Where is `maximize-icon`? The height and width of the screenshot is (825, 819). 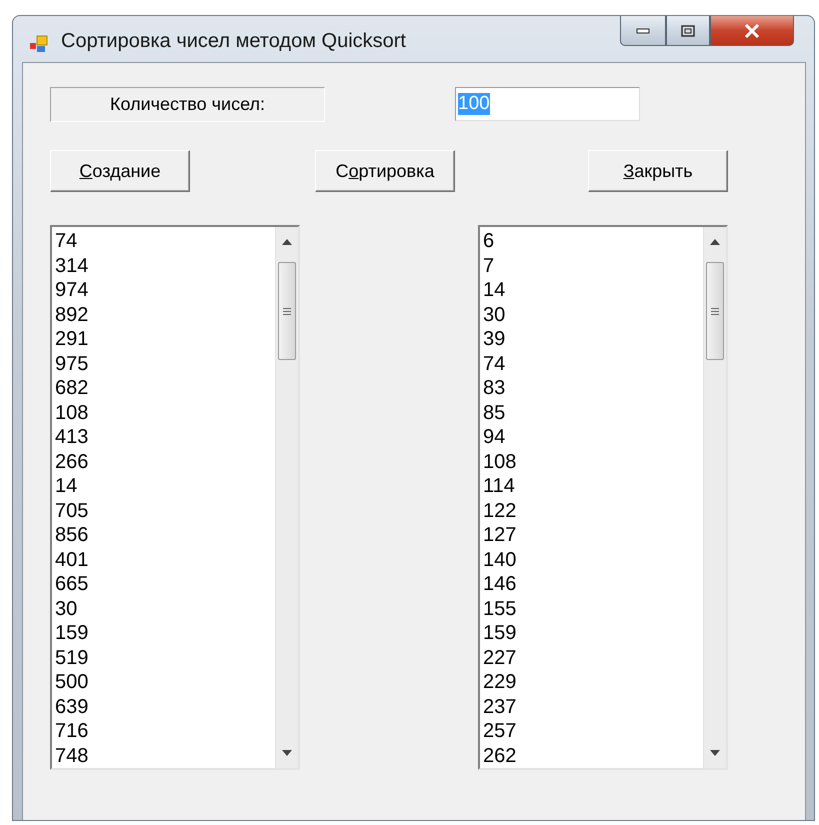
maximize-icon is located at coordinates (688, 30).